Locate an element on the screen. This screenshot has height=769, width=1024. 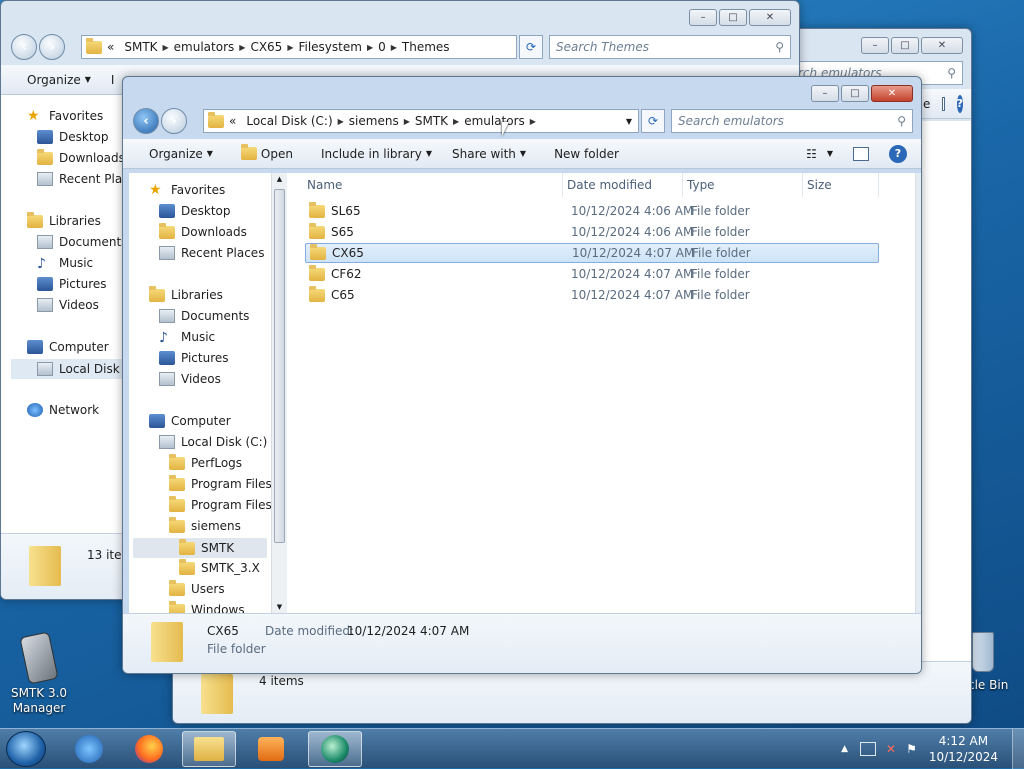
file-row: CX65 10/12/2024 4:07 AM File folder is located at coordinates (592, 253).